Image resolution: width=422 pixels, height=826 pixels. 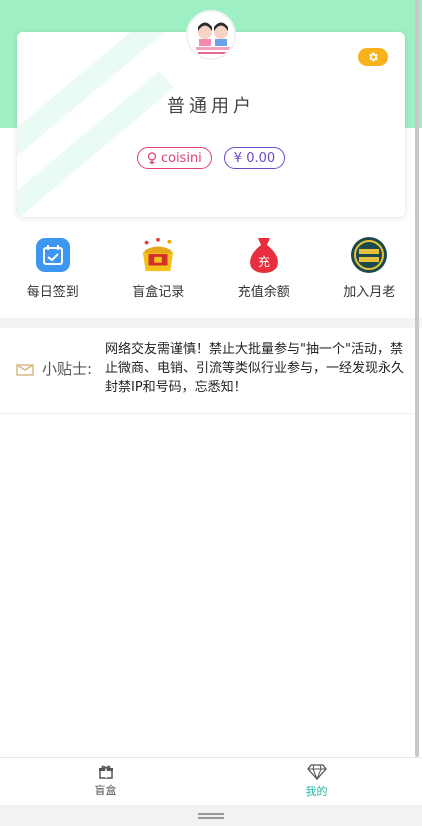 What do you see at coordinates (316, 781) in the screenshot?
I see `tab-mine: 我的` at bounding box center [316, 781].